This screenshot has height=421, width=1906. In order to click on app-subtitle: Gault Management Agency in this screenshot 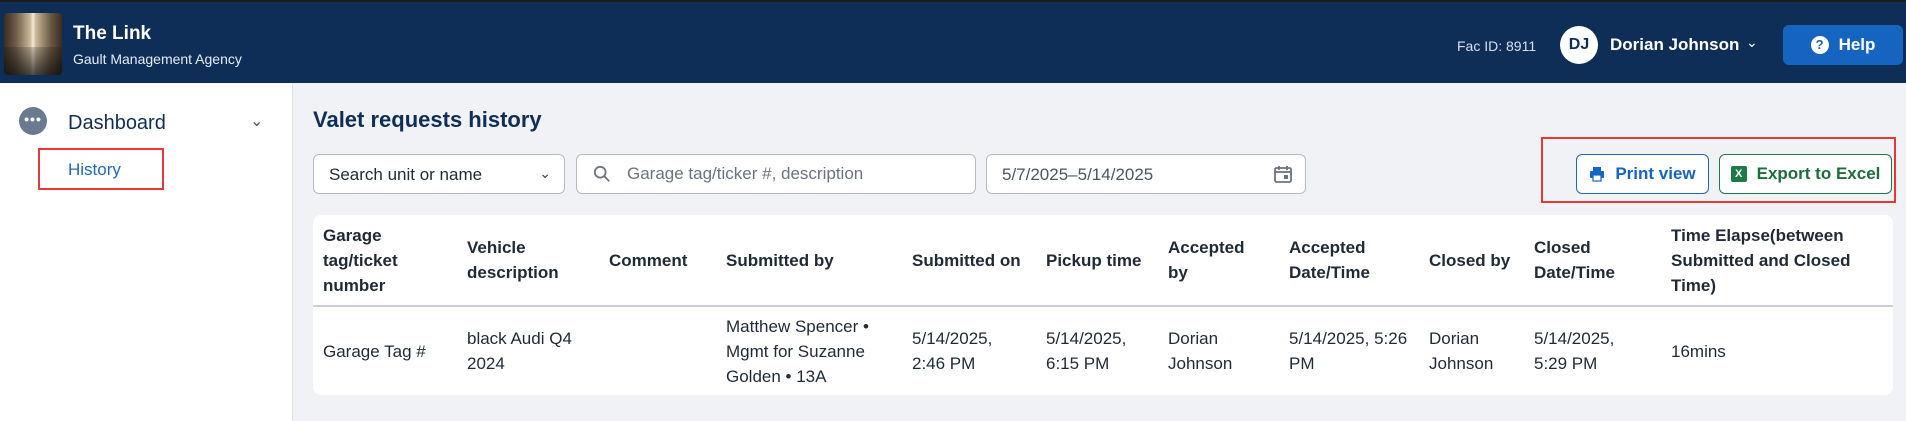, I will do `click(157, 59)`.